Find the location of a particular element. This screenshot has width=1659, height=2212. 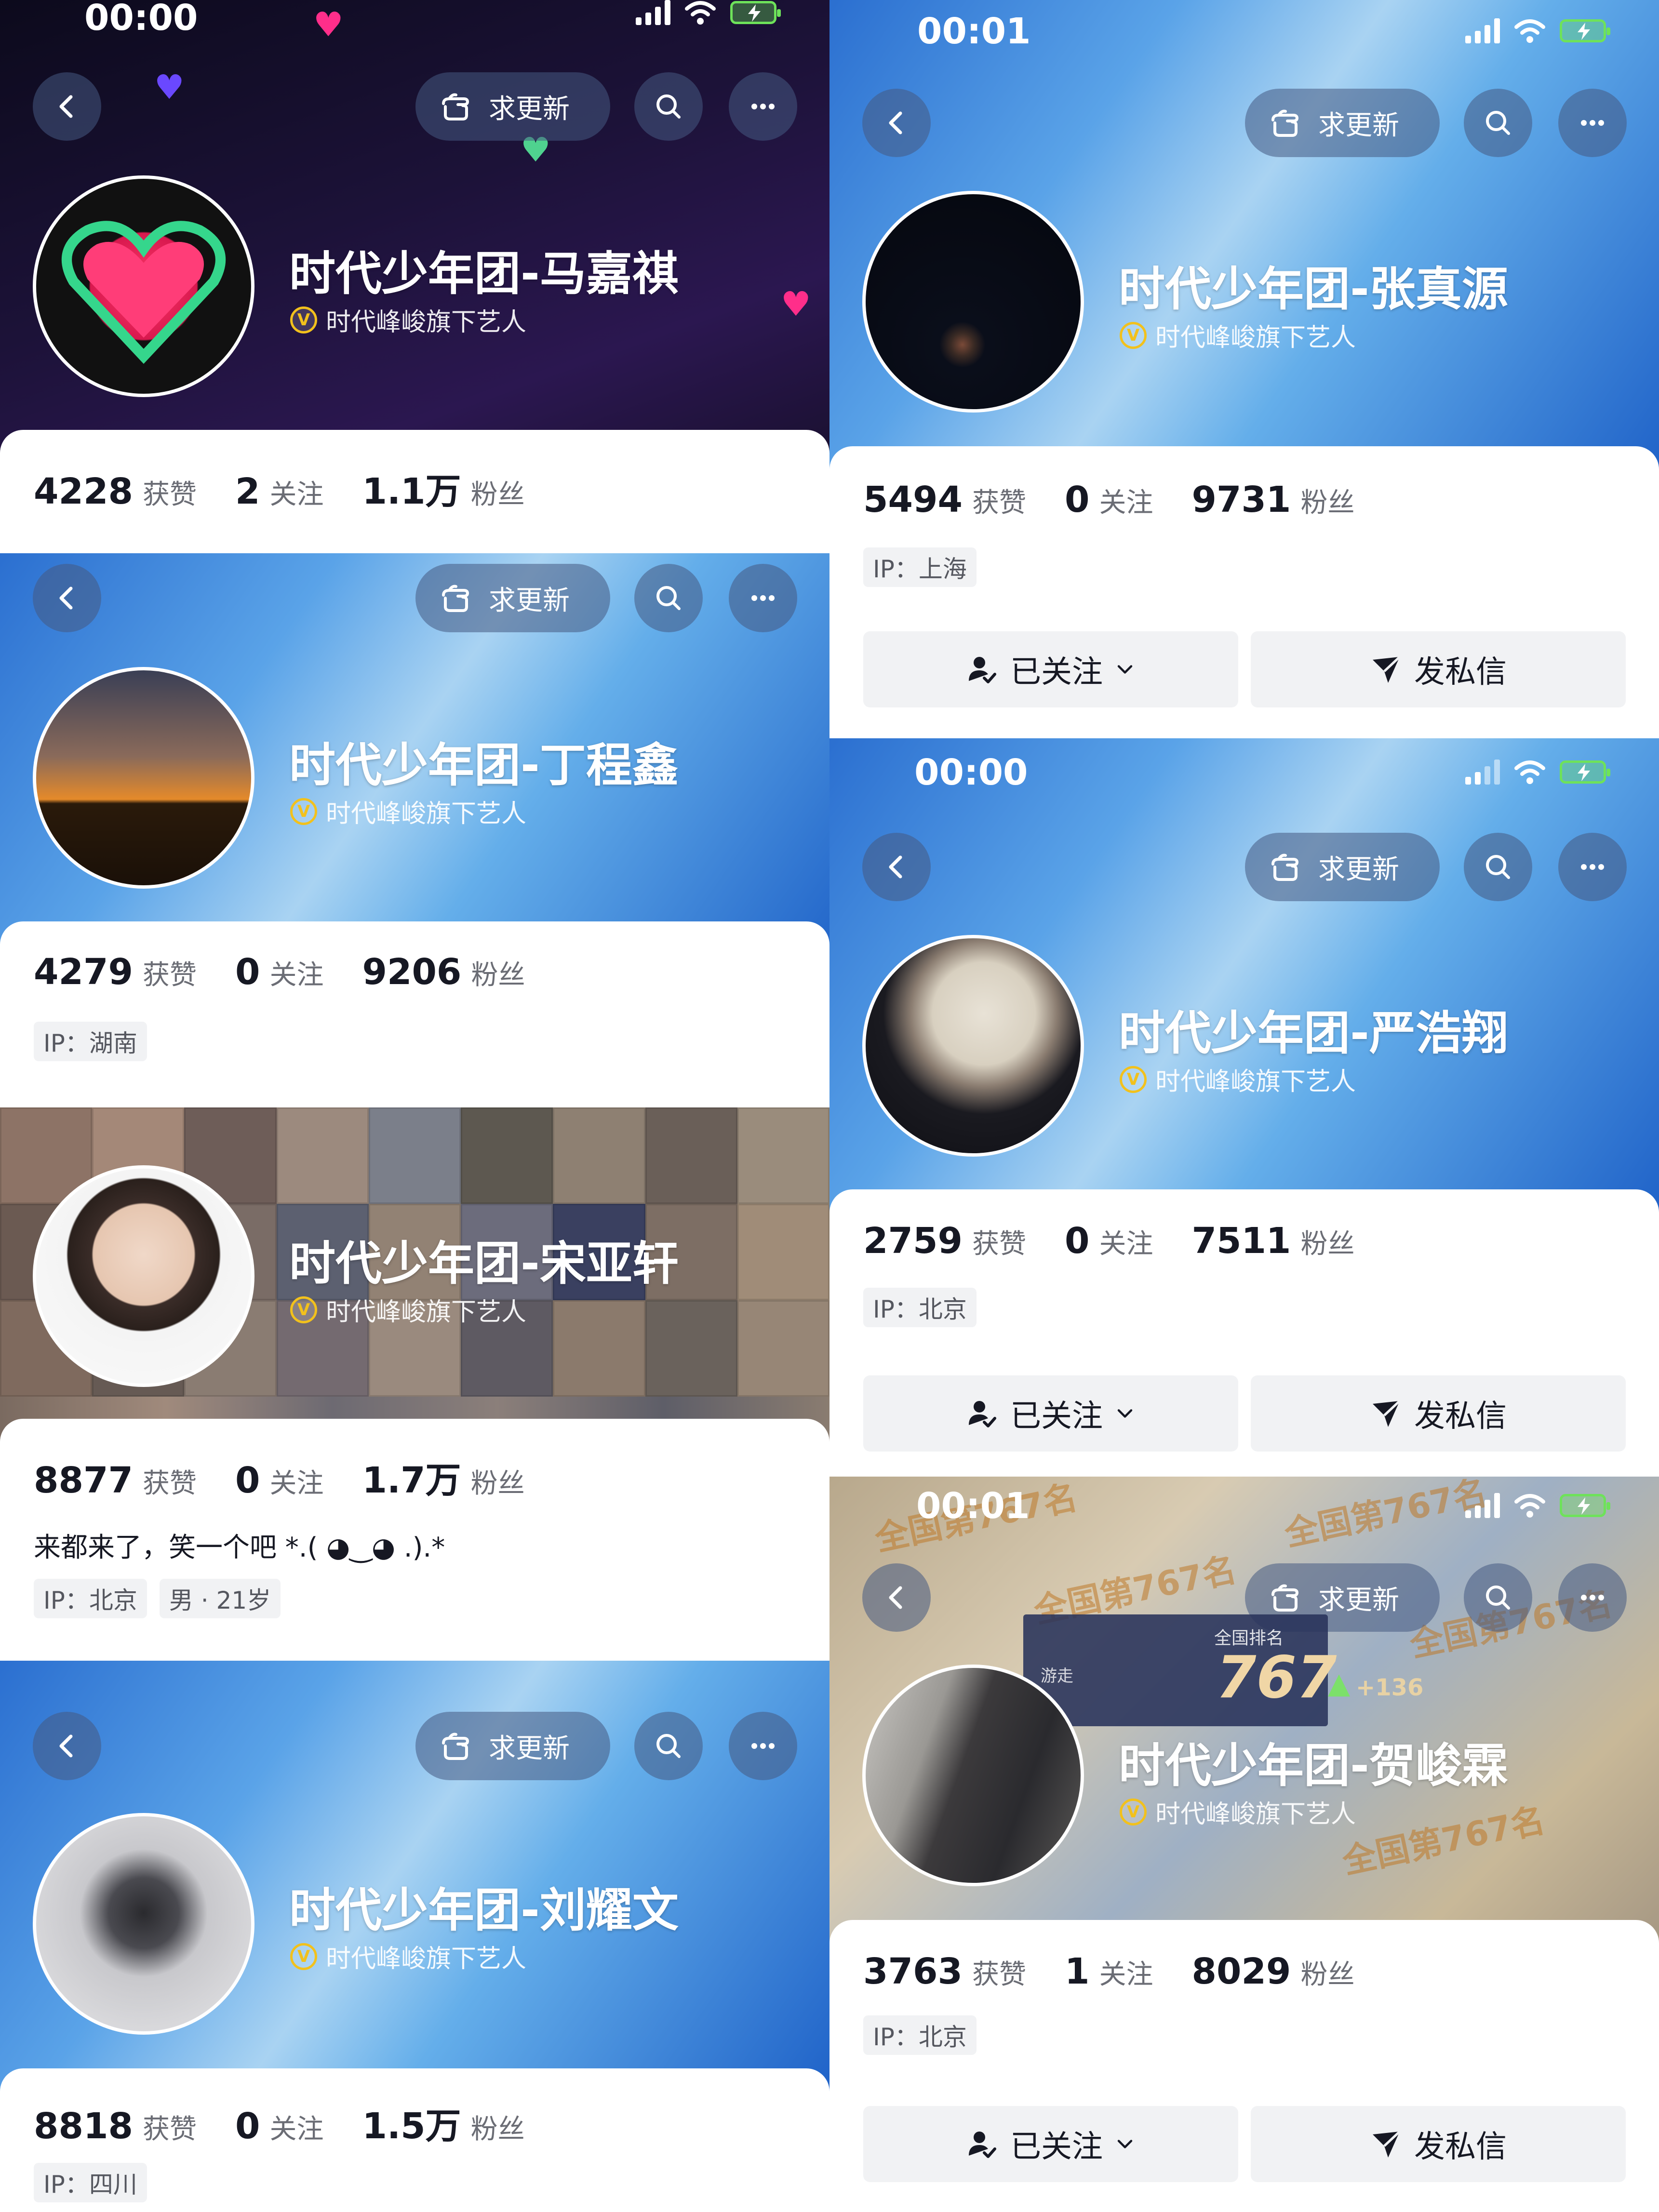

likes-count: 5494 is located at coordinates (913, 499).